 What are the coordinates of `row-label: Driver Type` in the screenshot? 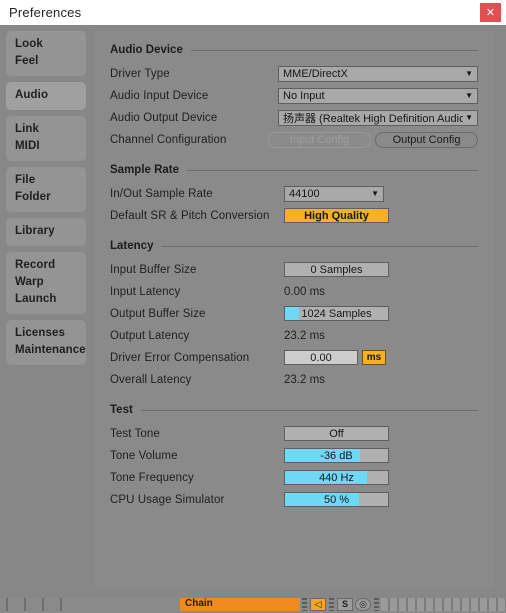 It's located at (140, 73).